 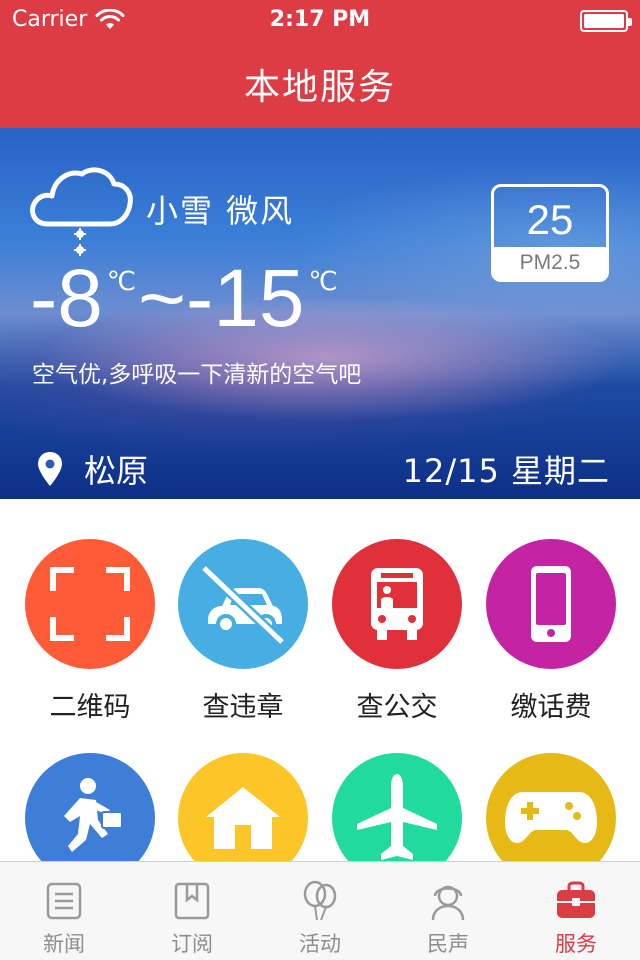 What do you see at coordinates (64, 944) in the screenshot?
I see `tab-label: 新闻` at bounding box center [64, 944].